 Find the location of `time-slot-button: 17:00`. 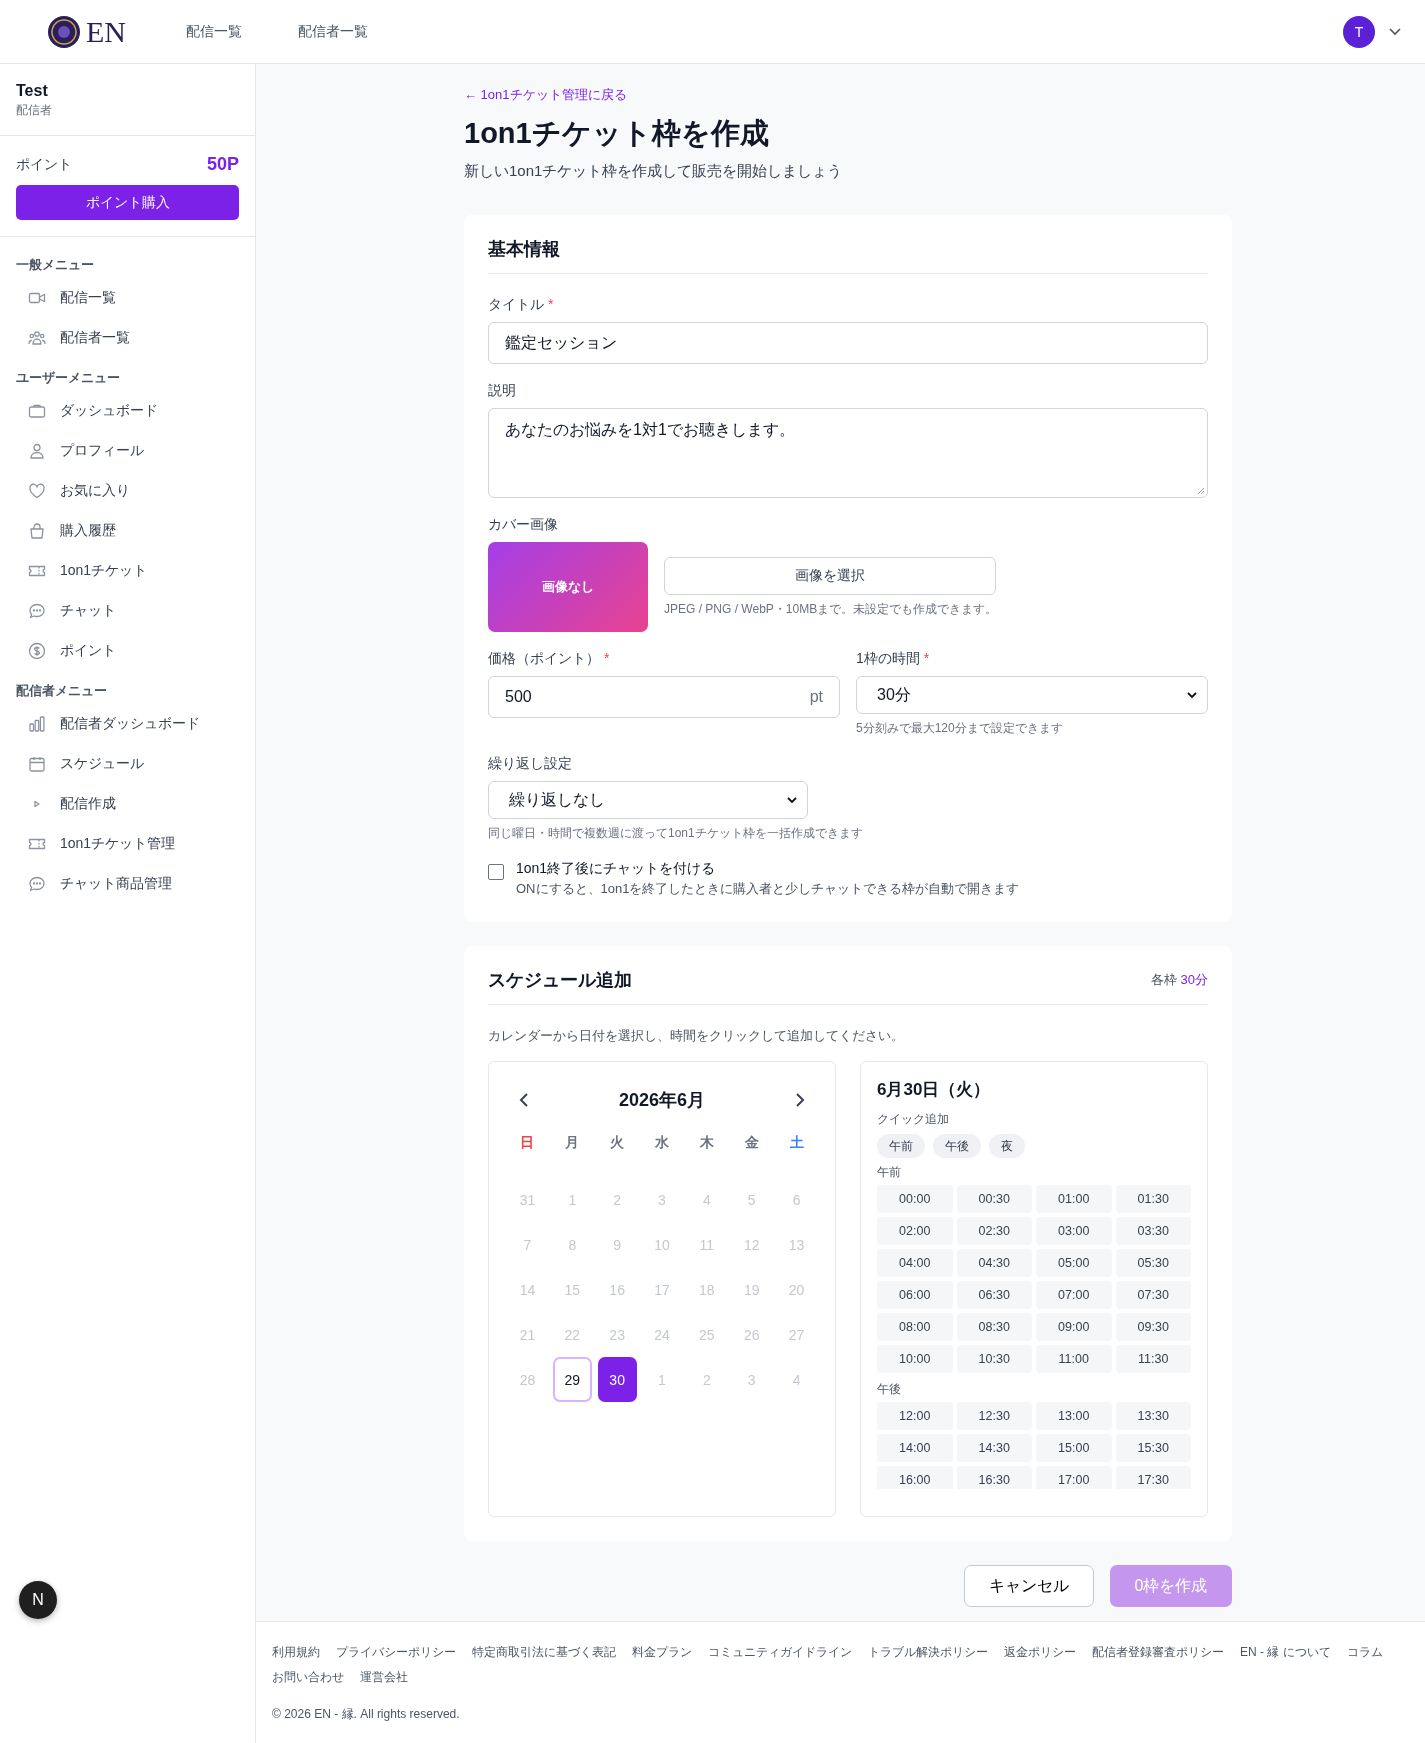

time-slot-button: 17:00 is located at coordinates (1074, 1477).